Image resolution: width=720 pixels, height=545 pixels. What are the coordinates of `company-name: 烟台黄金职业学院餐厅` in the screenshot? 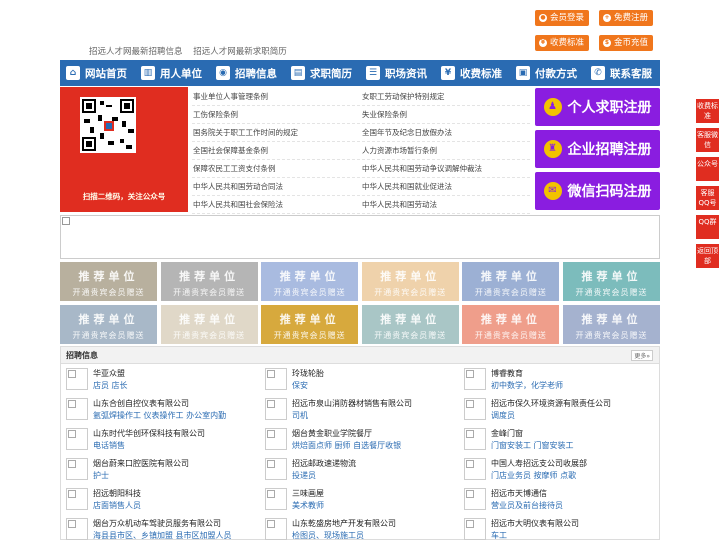 It's located at (332, 433).